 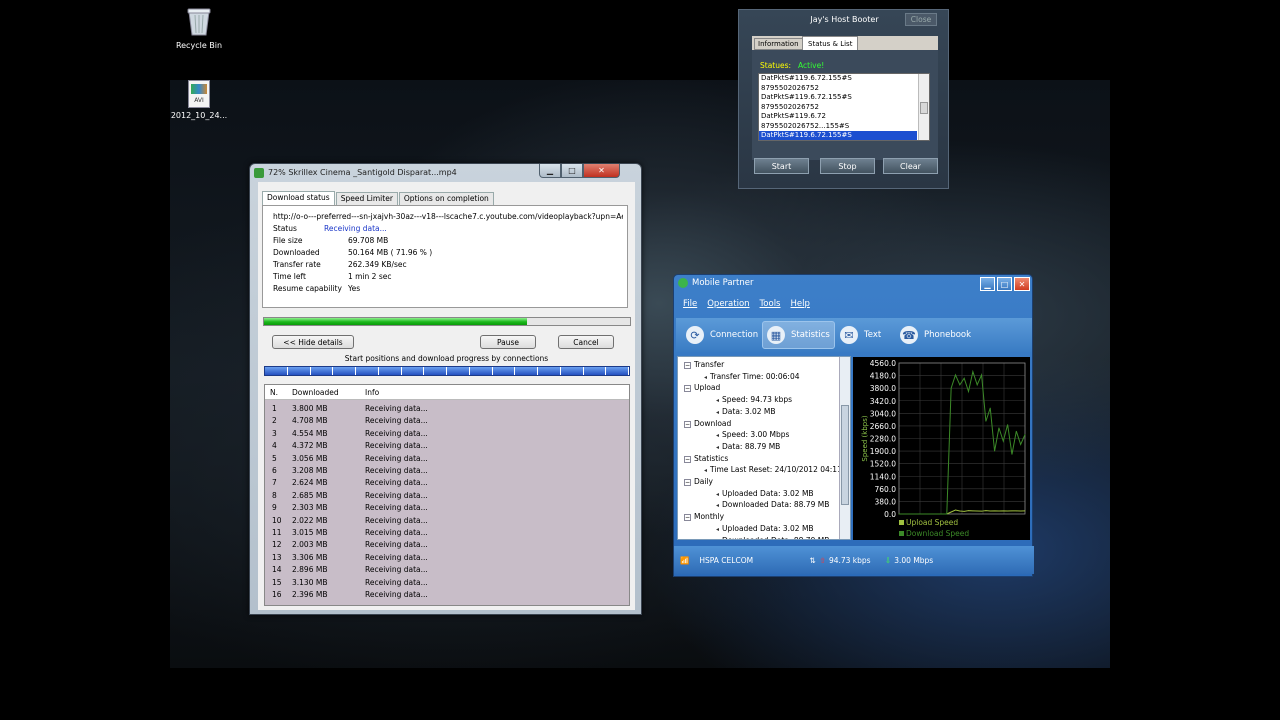 I want to click on y-tick-label: 4180.0, so click(x=883, y=376).